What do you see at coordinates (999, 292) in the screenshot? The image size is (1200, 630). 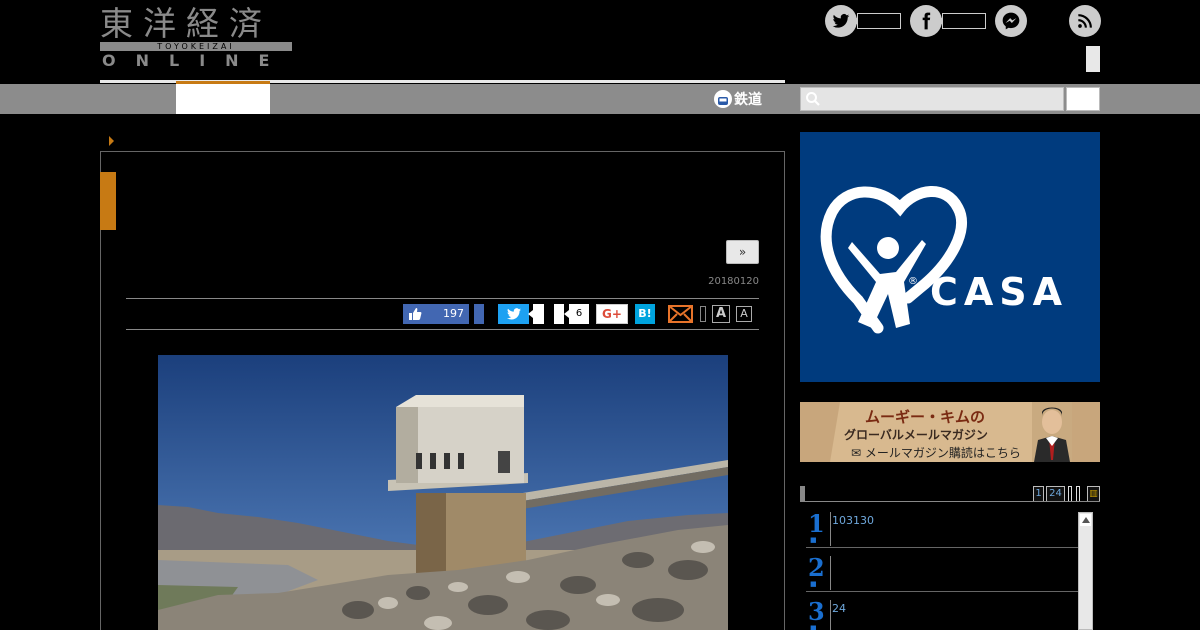 I see `casa-brand: CASA` at bounding box center [999, 292].